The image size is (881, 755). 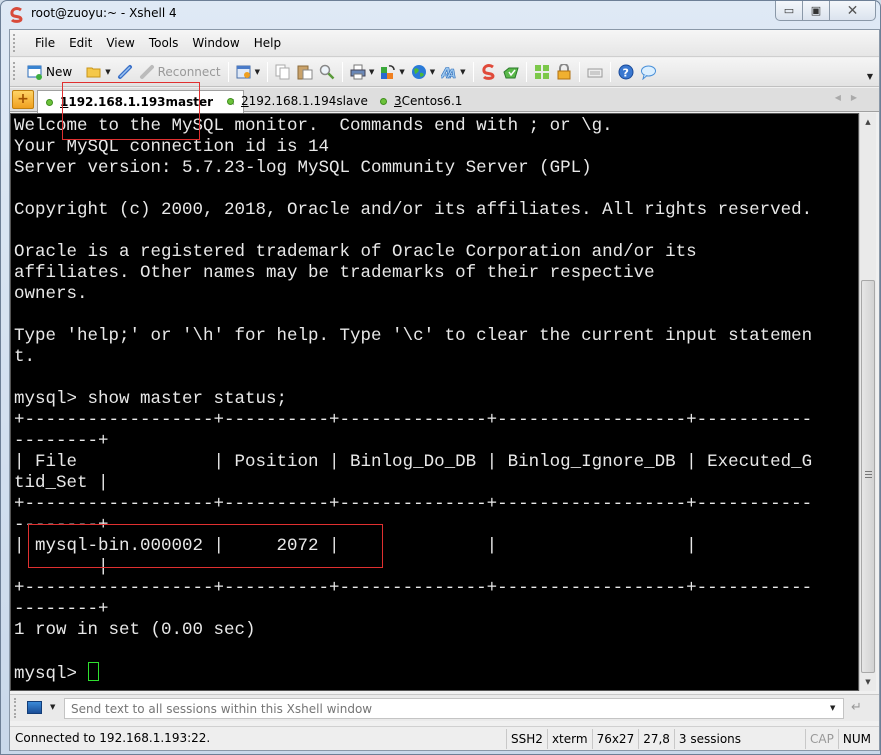 What do you see at coordinates (462, 72) in the screenshot?
I see `font-dropdown-icon: ▼` at bounding box center [462, 72].